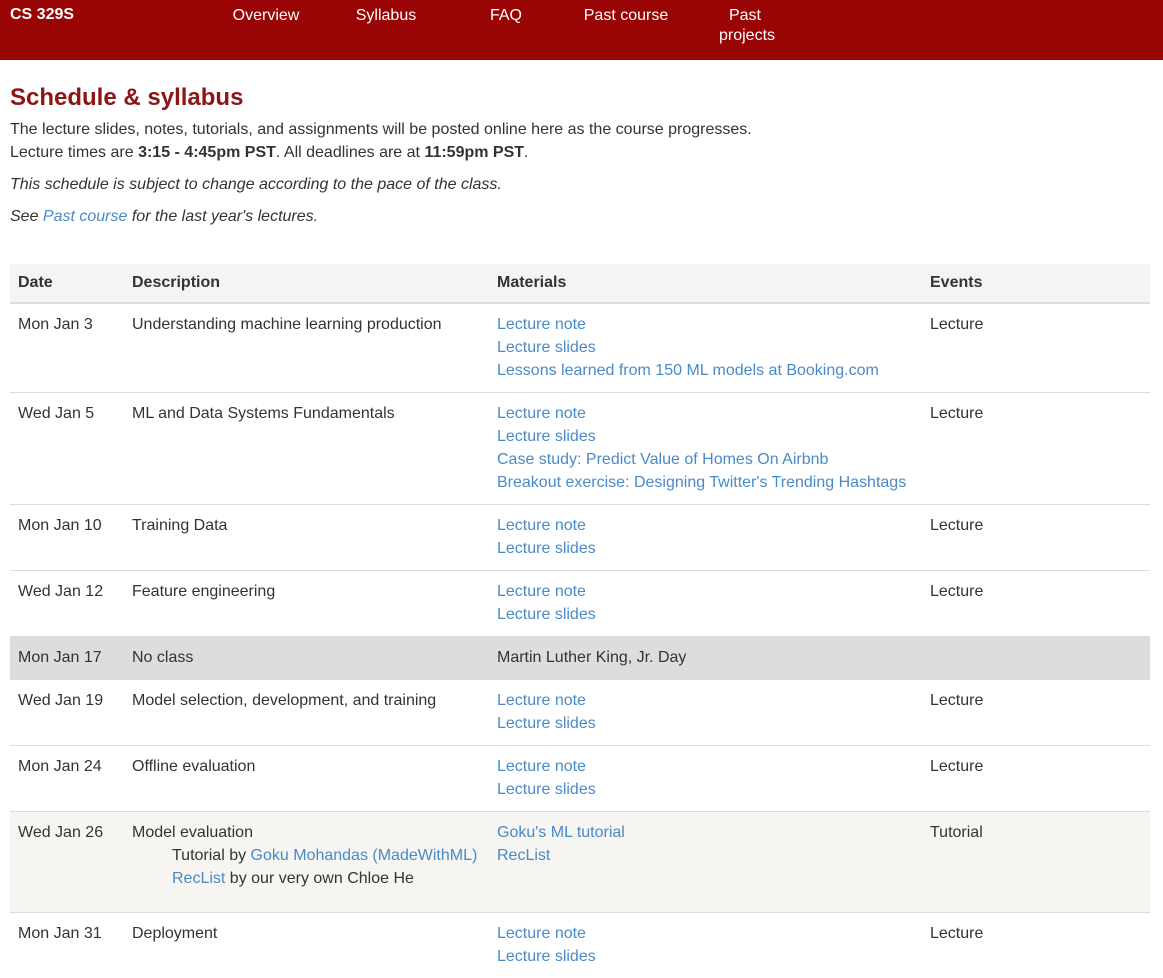  I want to click on deadline-time: 11:59pm PST, so click(474, 152).